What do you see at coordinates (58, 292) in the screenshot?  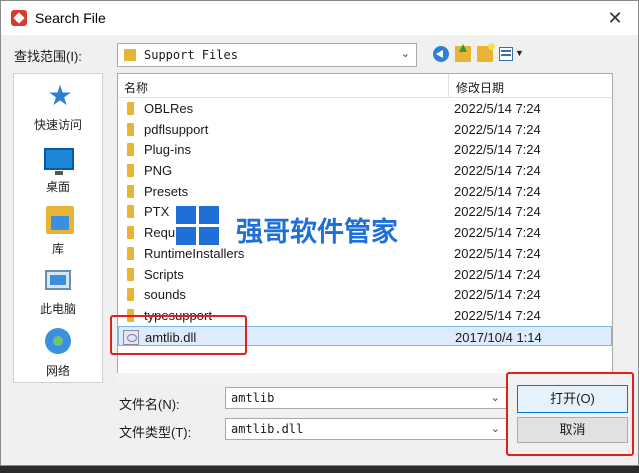 I see `place-this-pc: 此电脑` at bounding box center [58, 292].